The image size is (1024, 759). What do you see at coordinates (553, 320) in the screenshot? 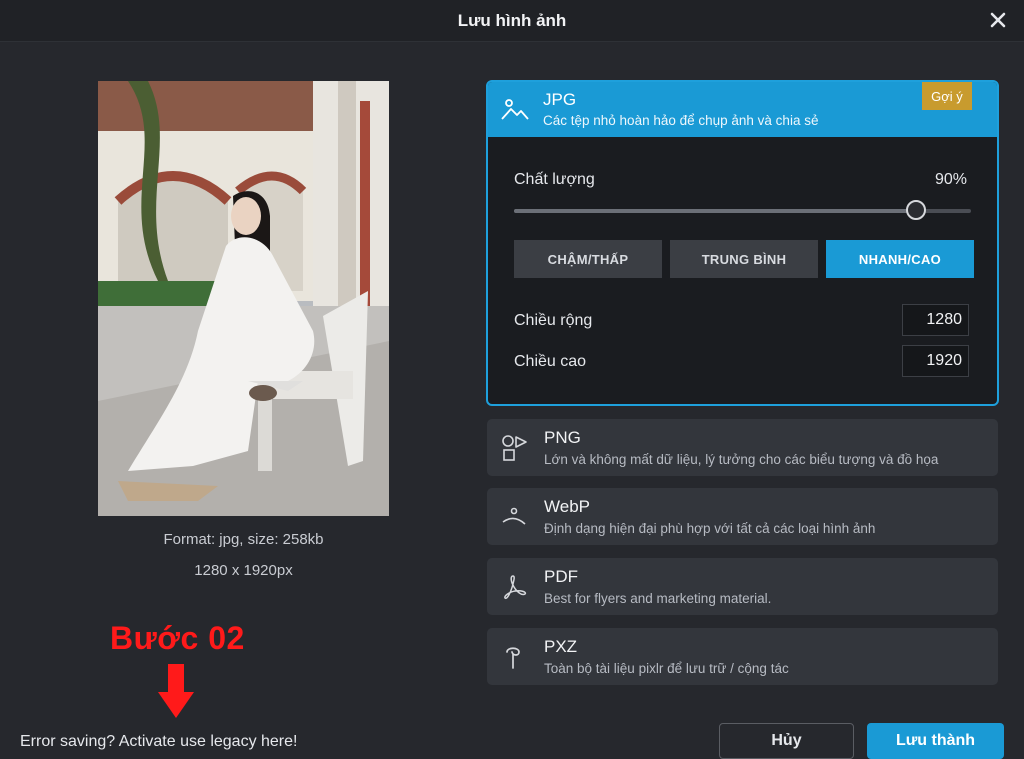
I see `width-label: Chiều rộng` at bounding box center [553, 320].